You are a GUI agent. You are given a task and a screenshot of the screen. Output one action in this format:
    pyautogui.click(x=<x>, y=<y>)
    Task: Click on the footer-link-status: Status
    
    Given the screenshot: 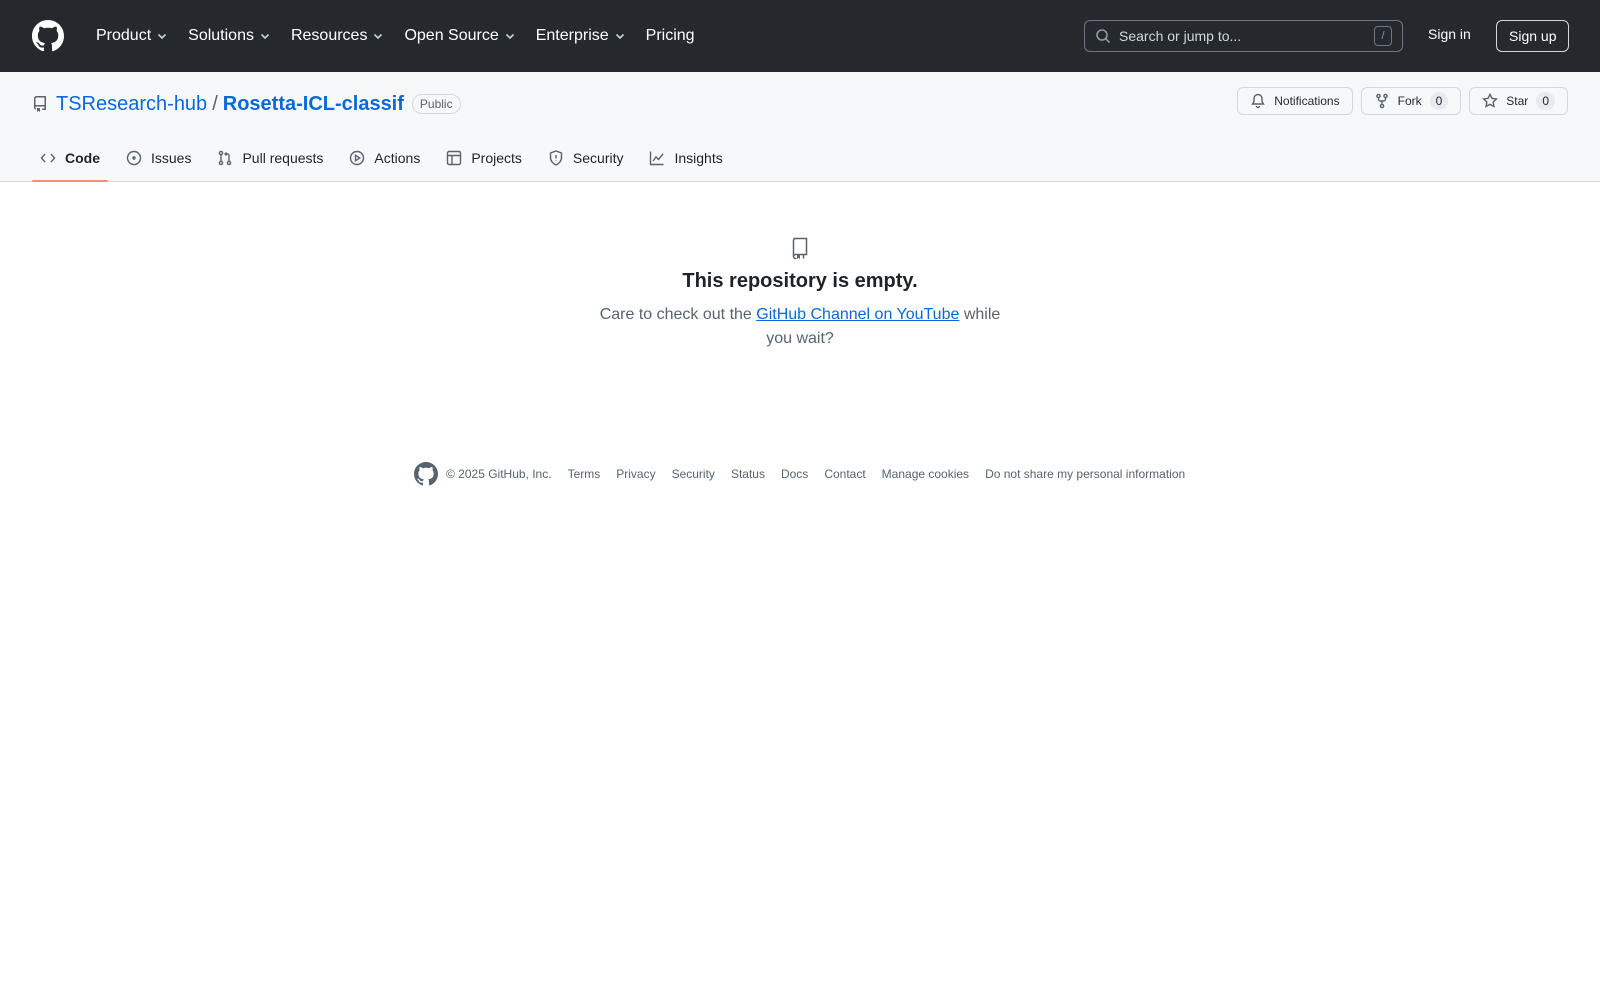 What is the action you would take?
    pyautogui.click(x=748, y=474)
    